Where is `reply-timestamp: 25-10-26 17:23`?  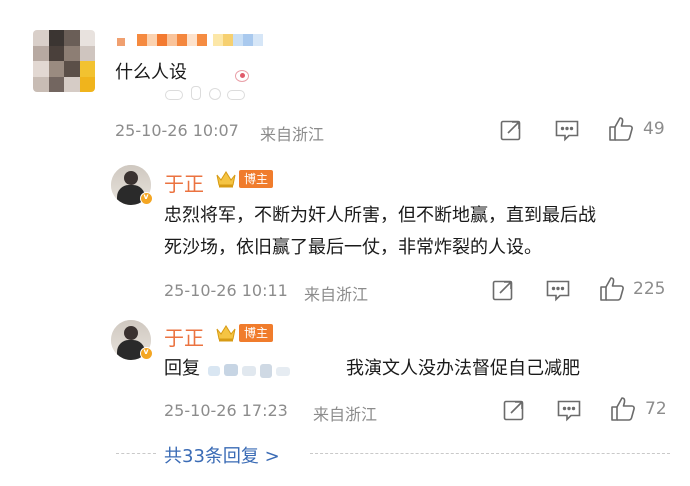 reply-timestamp: 25-10-26 17:23 is located at coordinates (226, 410).